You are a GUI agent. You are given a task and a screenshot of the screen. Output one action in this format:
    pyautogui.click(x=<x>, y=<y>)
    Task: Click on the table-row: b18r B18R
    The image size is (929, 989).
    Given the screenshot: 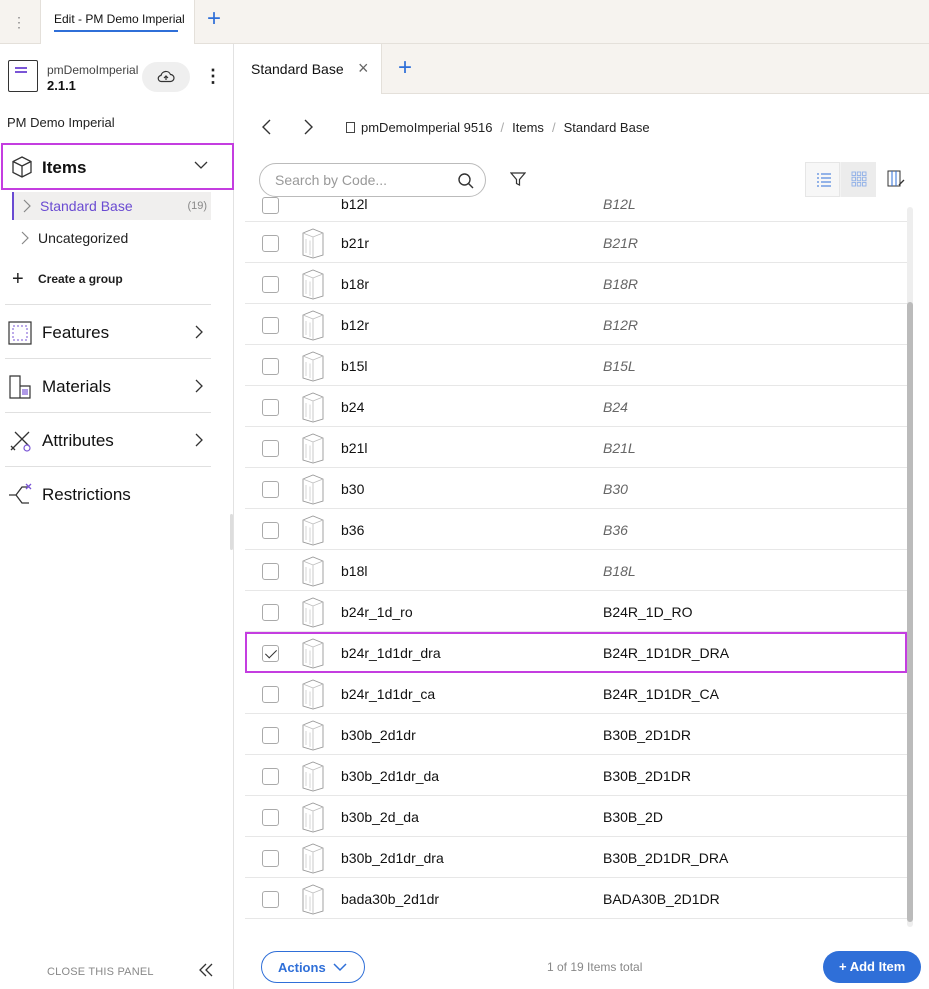 What is the action you would take?
    pyautogui.click(x=576, y=283)
    